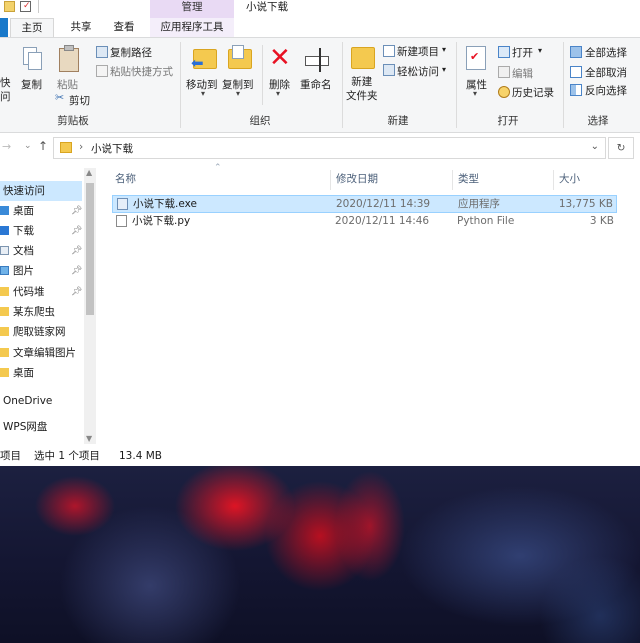 The height and width of the screenshot is (643, 640). I want to click on copy-button, so click(32, 60).